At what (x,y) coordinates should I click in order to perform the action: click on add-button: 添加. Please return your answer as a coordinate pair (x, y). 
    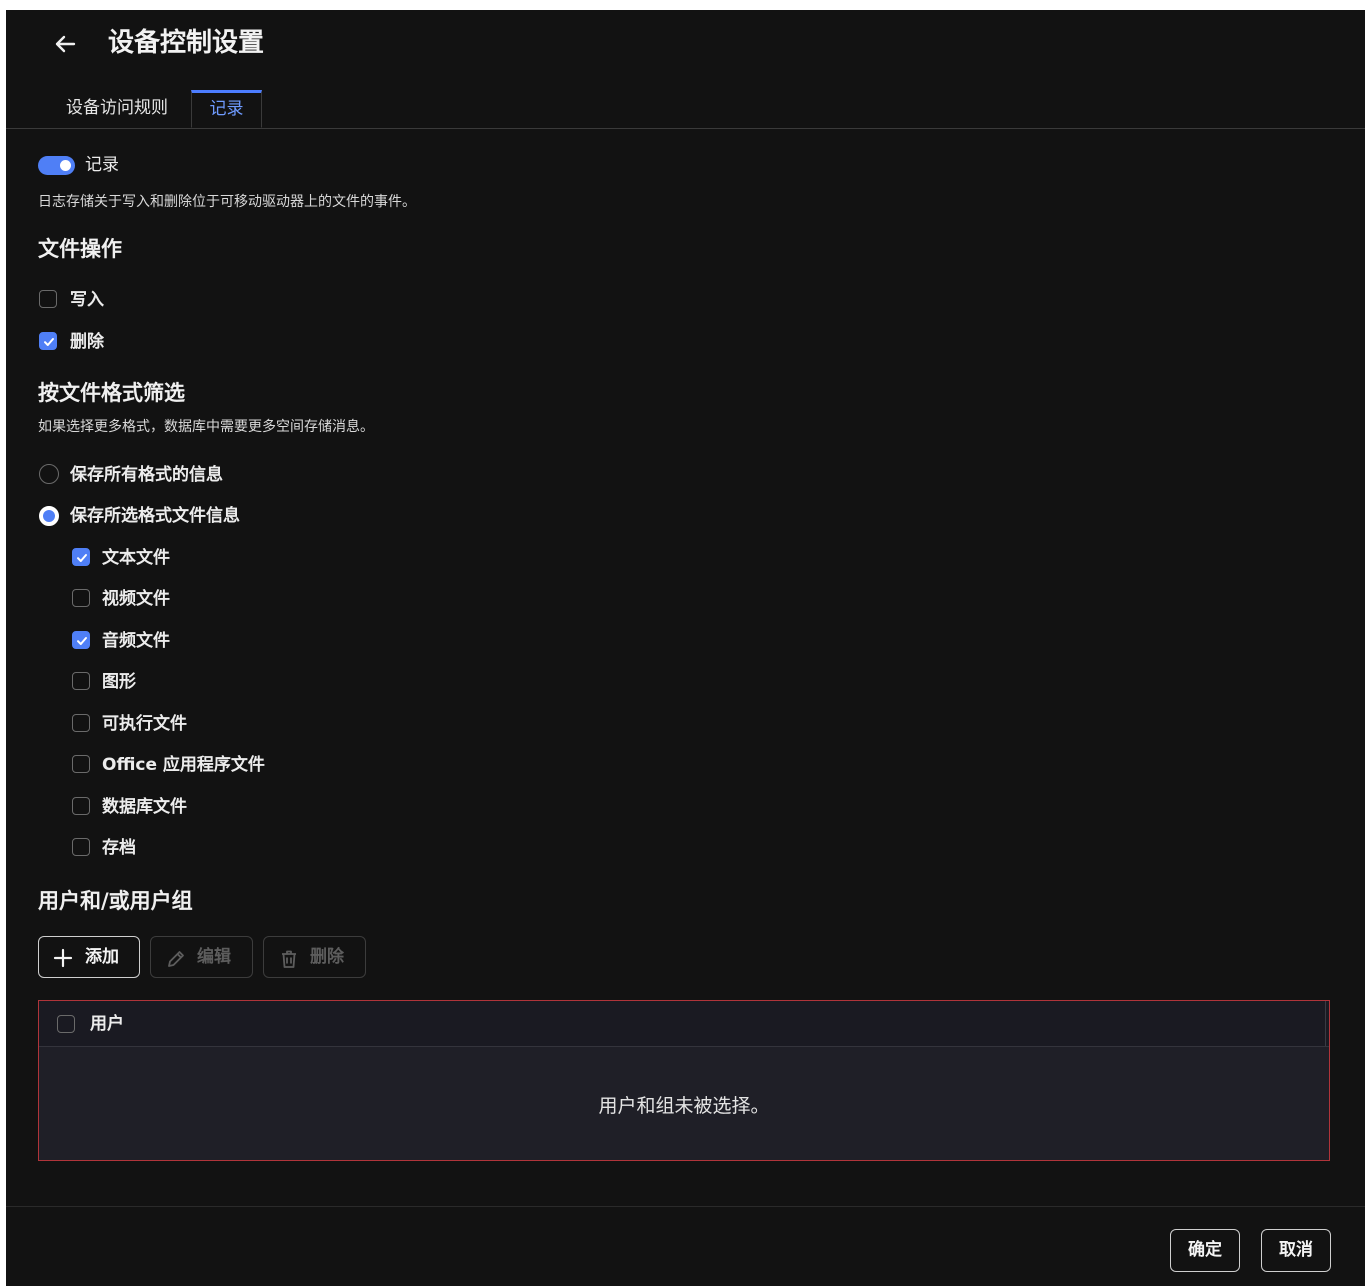
    Looking at the image, I should click on (89, 957).